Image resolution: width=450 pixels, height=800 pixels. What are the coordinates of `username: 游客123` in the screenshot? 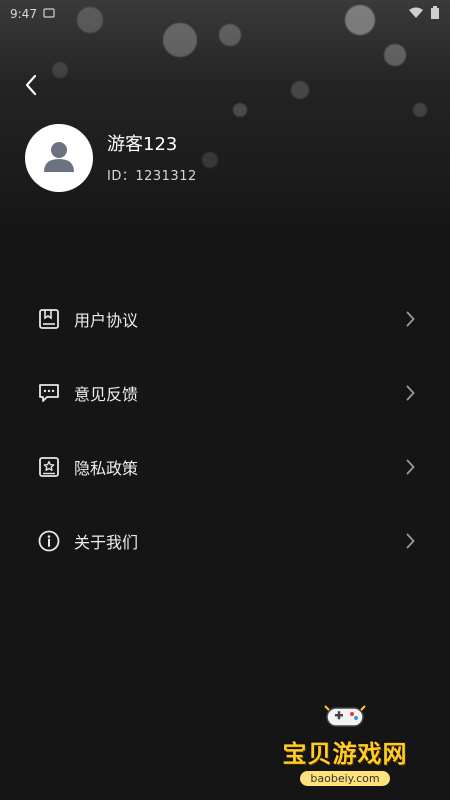 It's located at (142, 144).